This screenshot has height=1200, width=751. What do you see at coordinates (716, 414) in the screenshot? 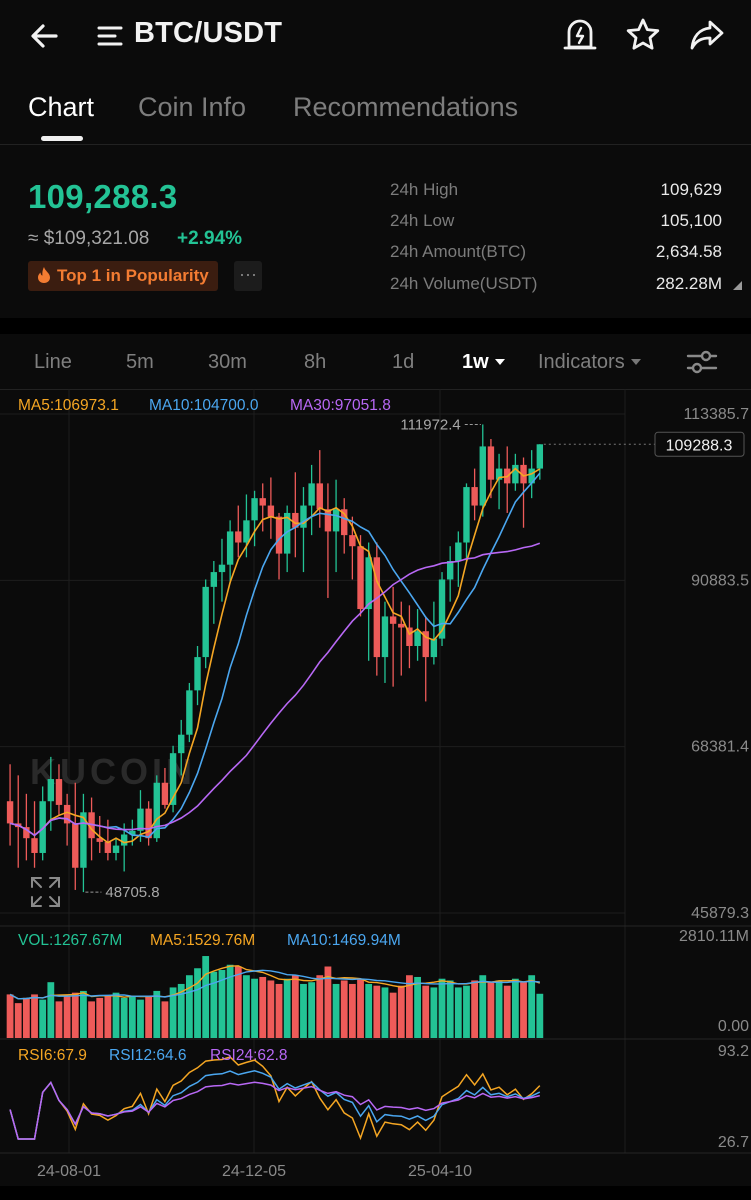
I see `price-axis-label: 113385.7` at bounding box center [716, 414].